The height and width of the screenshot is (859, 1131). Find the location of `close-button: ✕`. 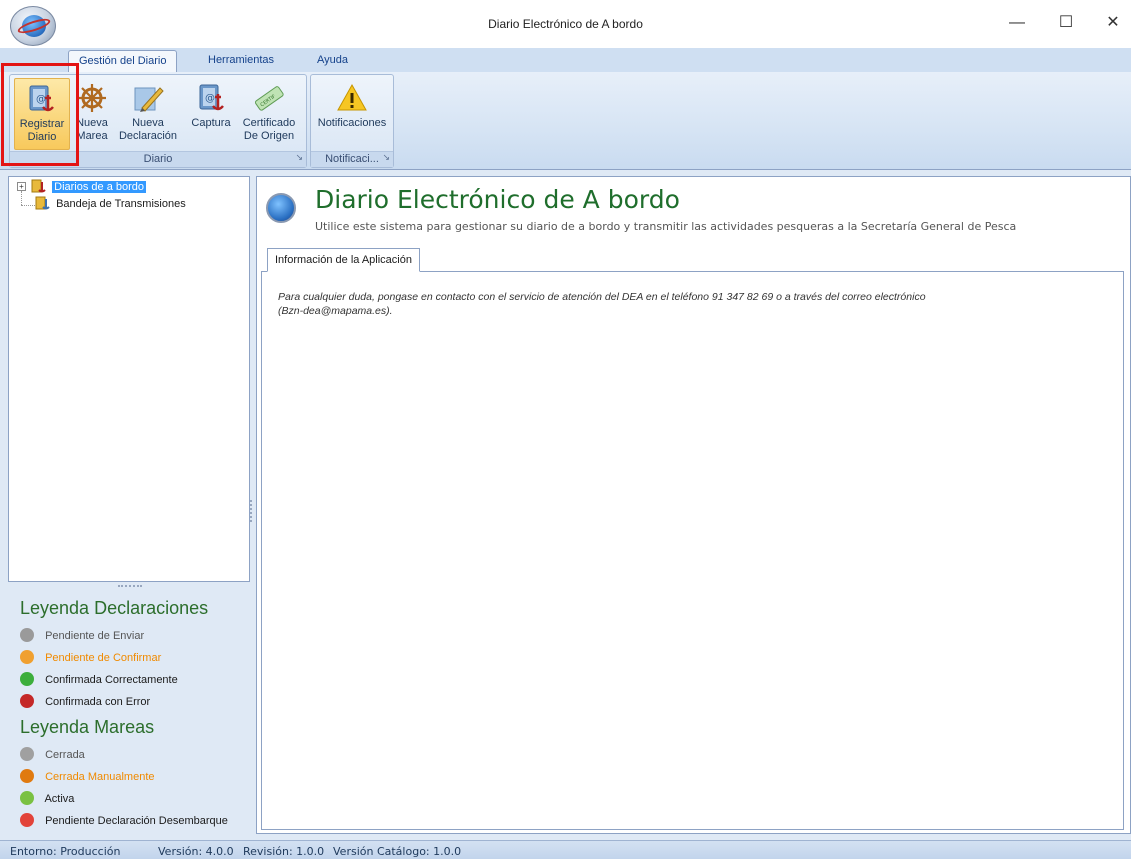

close-button: ✕ is located at coordinates (1113, 23).